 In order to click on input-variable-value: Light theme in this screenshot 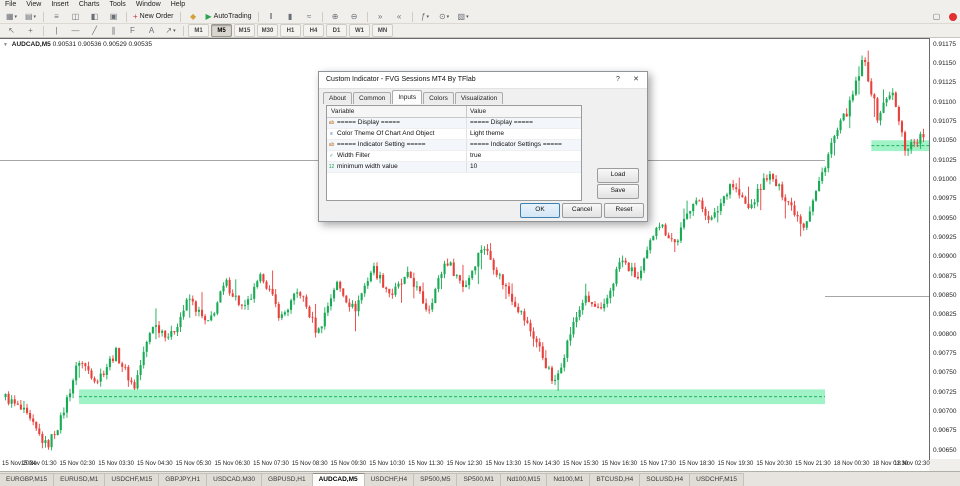, I will do `click(524, 134)`.